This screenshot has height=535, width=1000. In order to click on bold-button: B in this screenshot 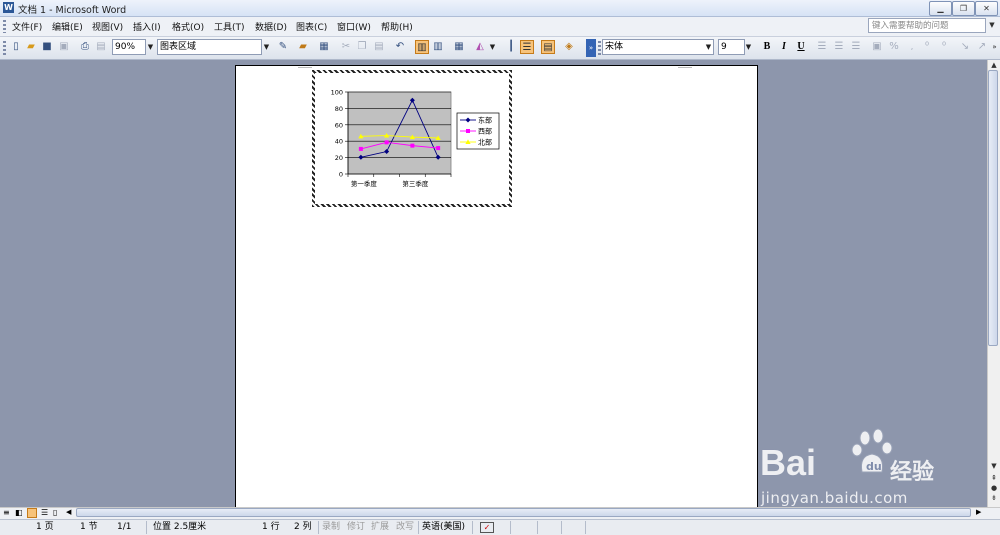, I will do `click(767, 47)`.